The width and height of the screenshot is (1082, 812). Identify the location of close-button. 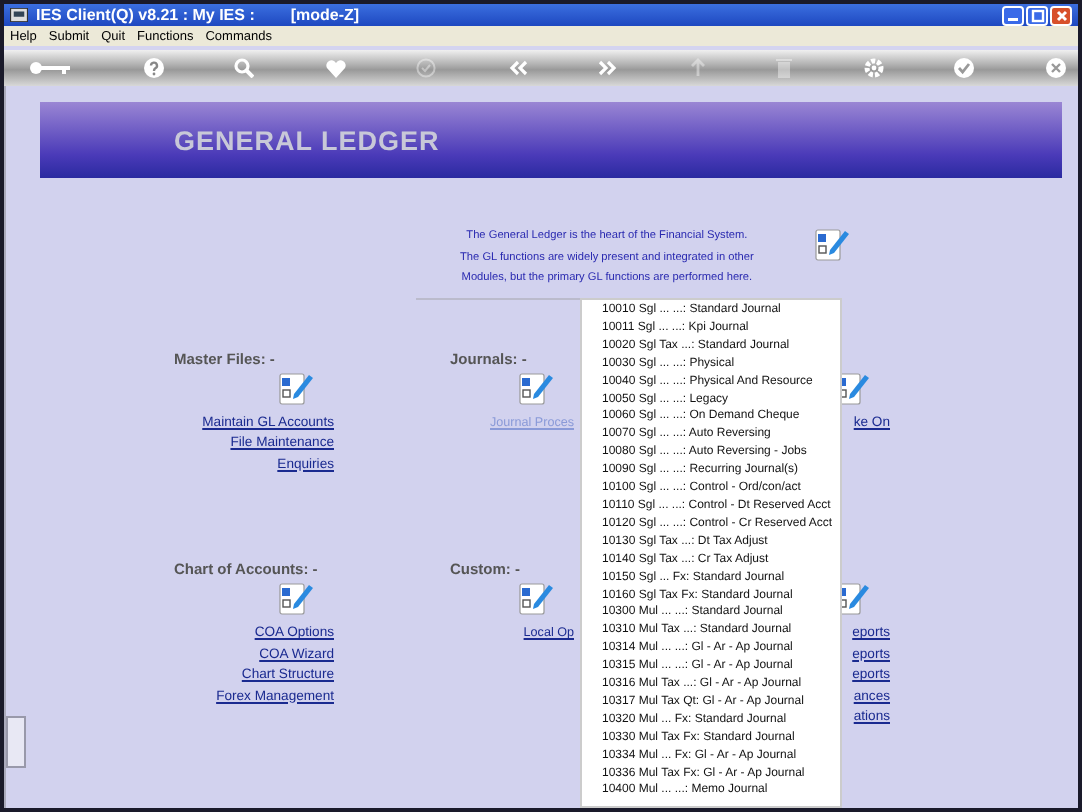
(1061, 15).